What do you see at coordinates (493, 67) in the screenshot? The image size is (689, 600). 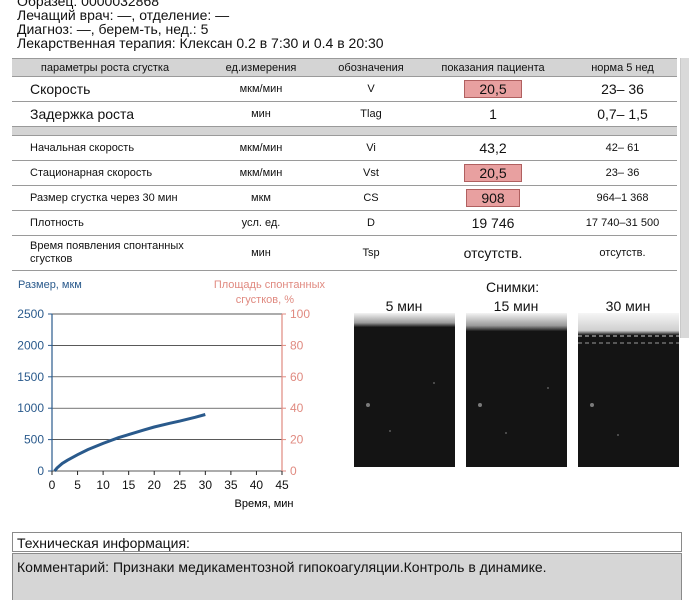 I see `col-header-value: показания пациента` at bounding box center [493, 67].